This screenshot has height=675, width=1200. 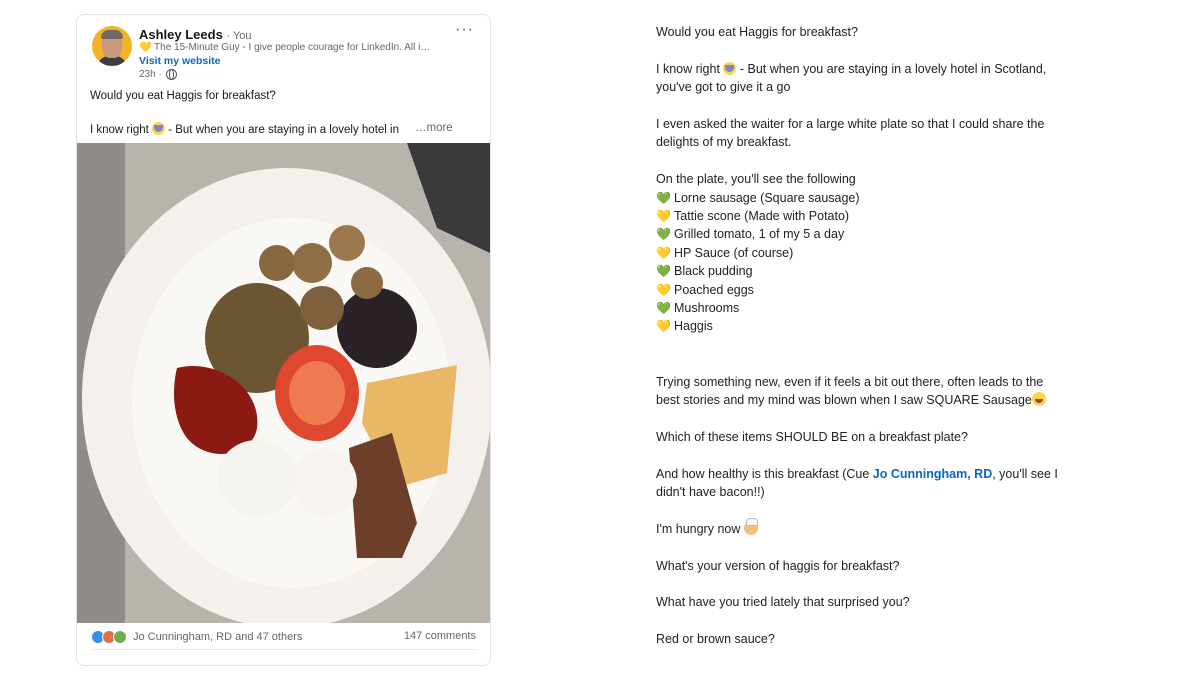 What do you see at coordinates (698, 528) in the screenshot?
I see `hungry-text: I'm hungry now` at bounding box center [698, 528].